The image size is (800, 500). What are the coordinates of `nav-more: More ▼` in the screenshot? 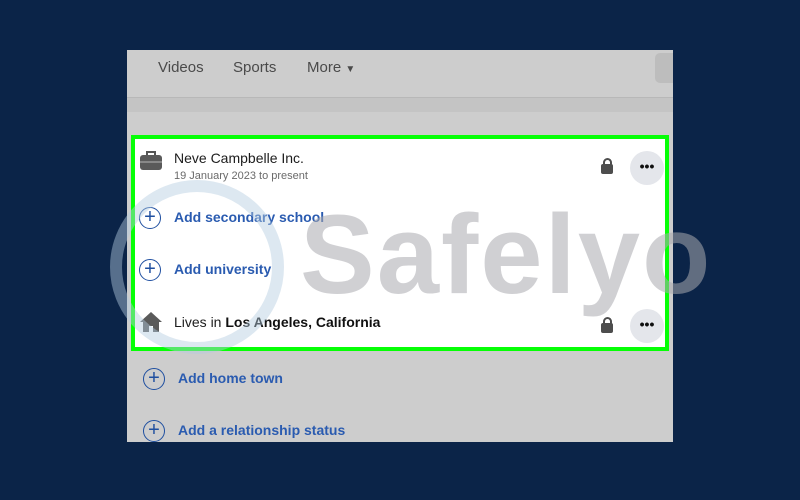 It's located at (331, 67).